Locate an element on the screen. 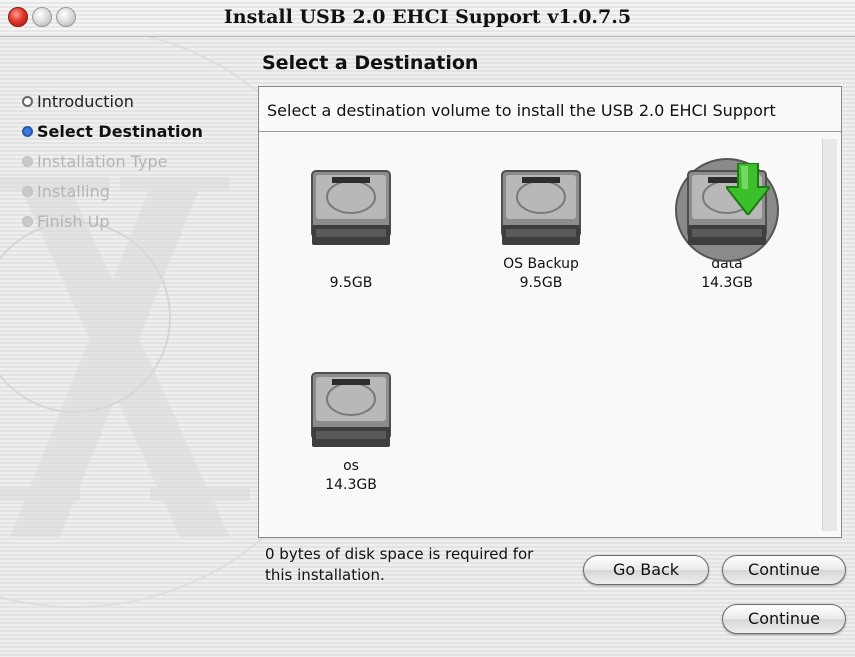  title-bar: Install USB 2.0 EHCI Support v1.0.7.5 is located at coordinates (427, 18).